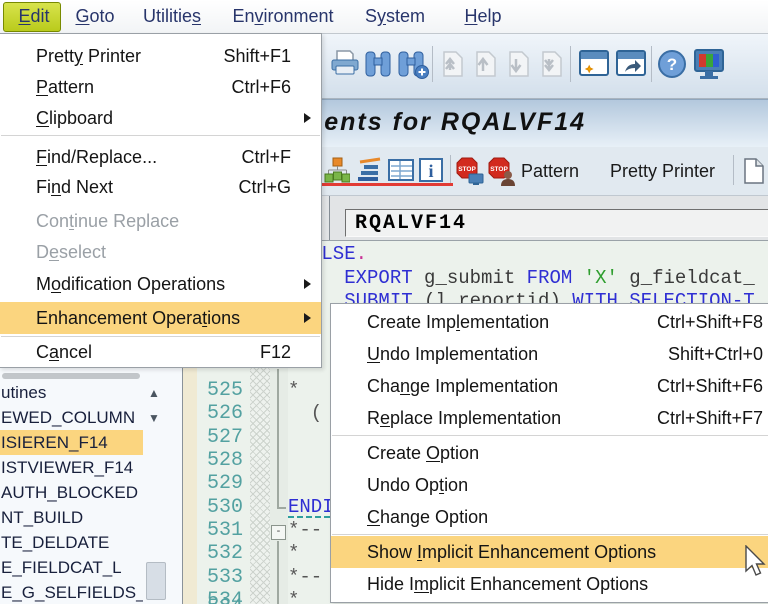 The width and height of the screenshot is (768, 604). I want to click on scroll-down-icon: ▼, so click(154, 418).